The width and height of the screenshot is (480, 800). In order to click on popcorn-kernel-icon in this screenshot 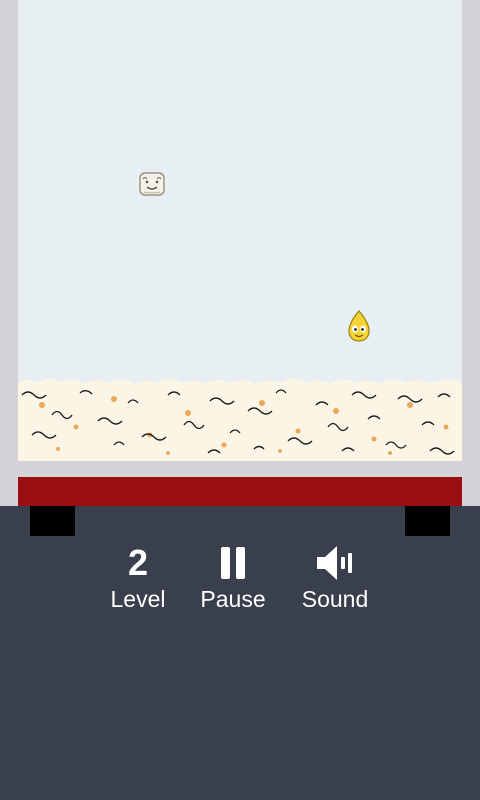, I will do `click(359, 326)`.